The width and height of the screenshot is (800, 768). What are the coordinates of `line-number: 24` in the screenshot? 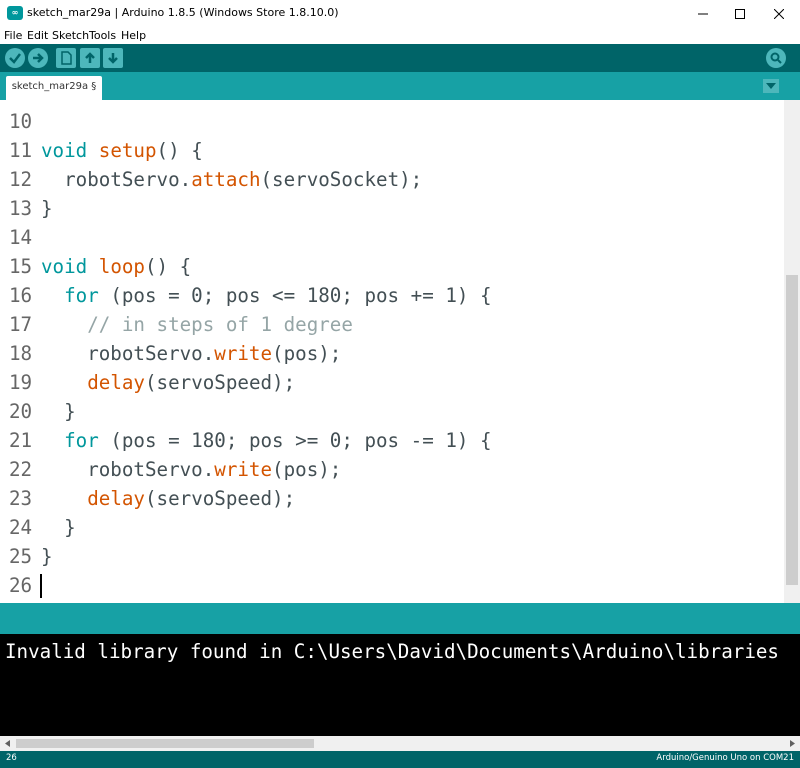 It's located at (21, 527).